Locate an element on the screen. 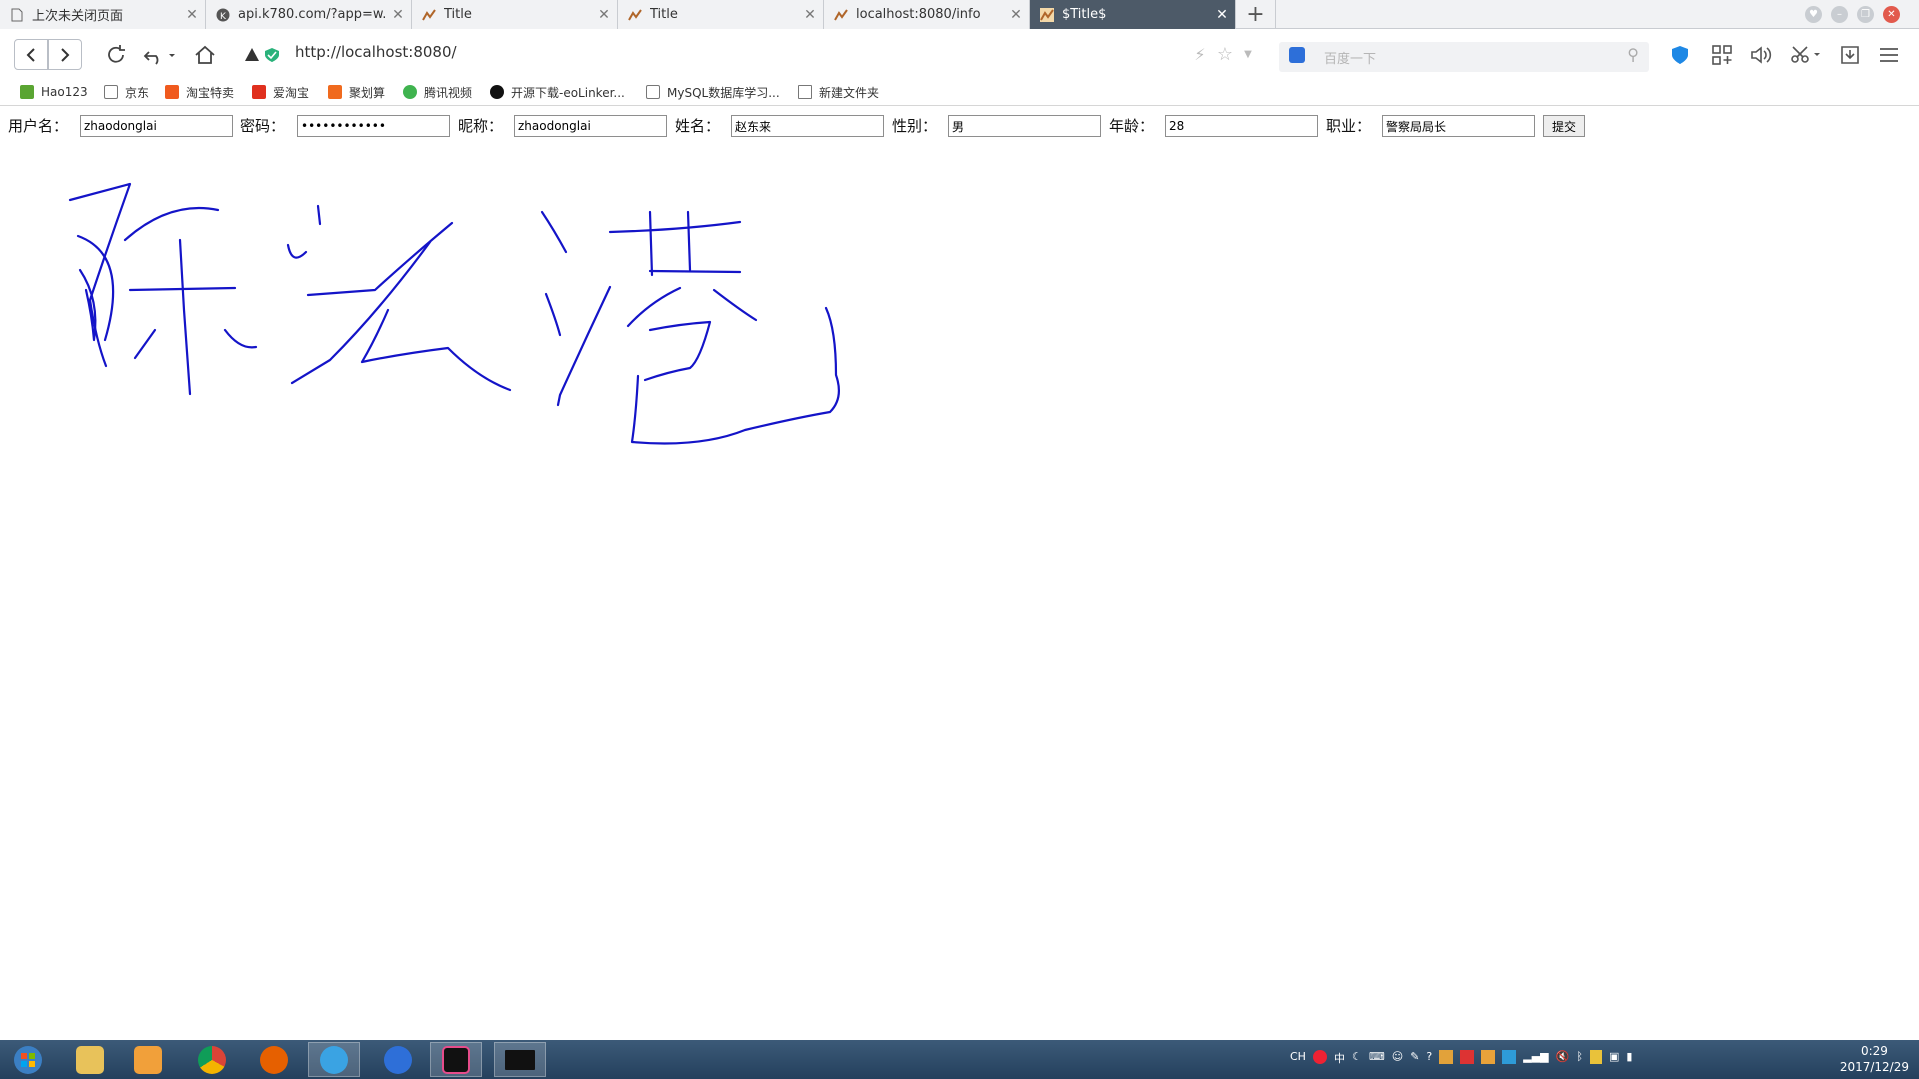  system-tray: CH 中 ☾ ⌨ ☺ ✎ ? ▂▄▆ 🔇 ᛒ ▣ ▮ is located at coordinates (1461, 1058).